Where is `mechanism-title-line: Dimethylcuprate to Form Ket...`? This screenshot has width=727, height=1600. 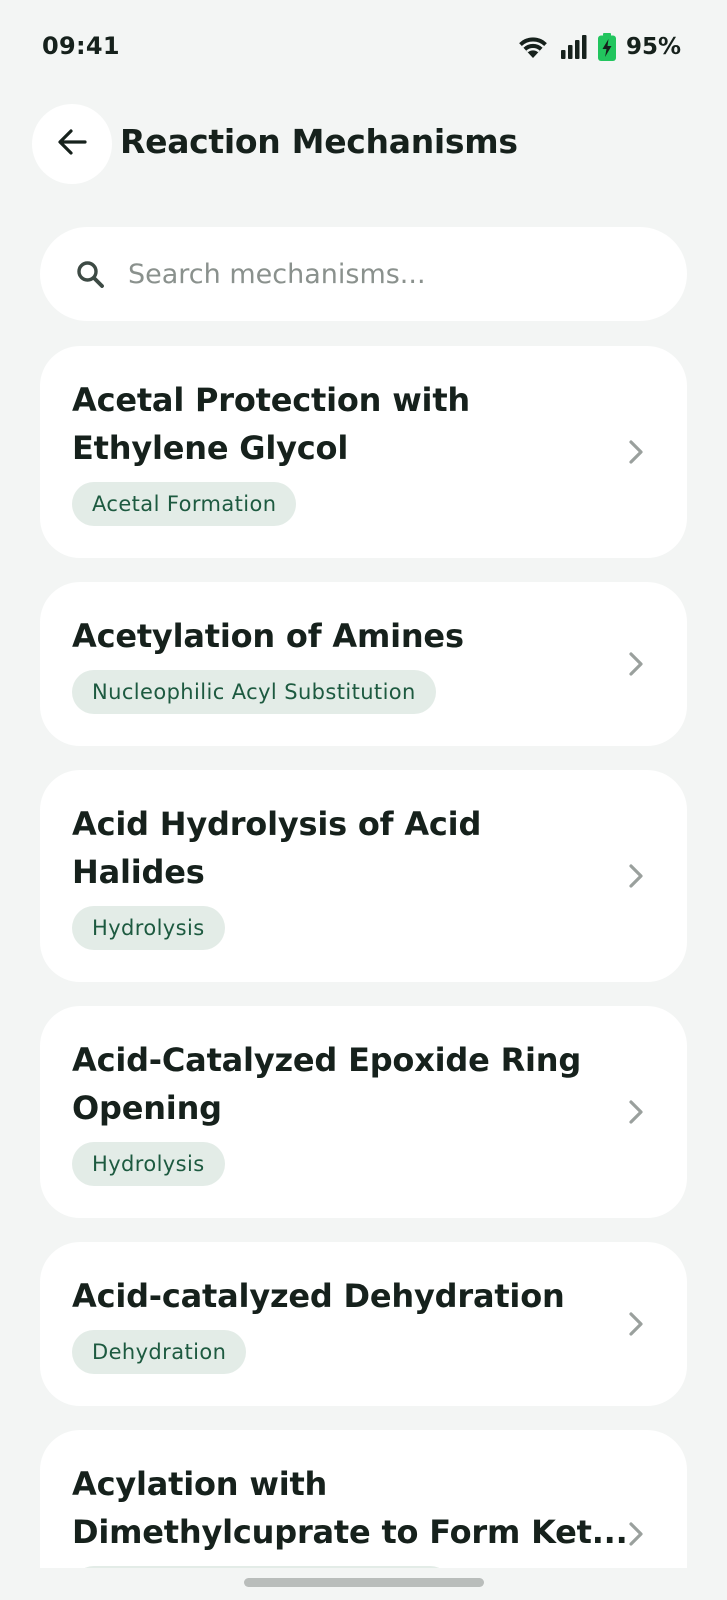 mechanism-title-line: Dimethylcuprate to Form Ket... is located at coordinates (350, 1532).